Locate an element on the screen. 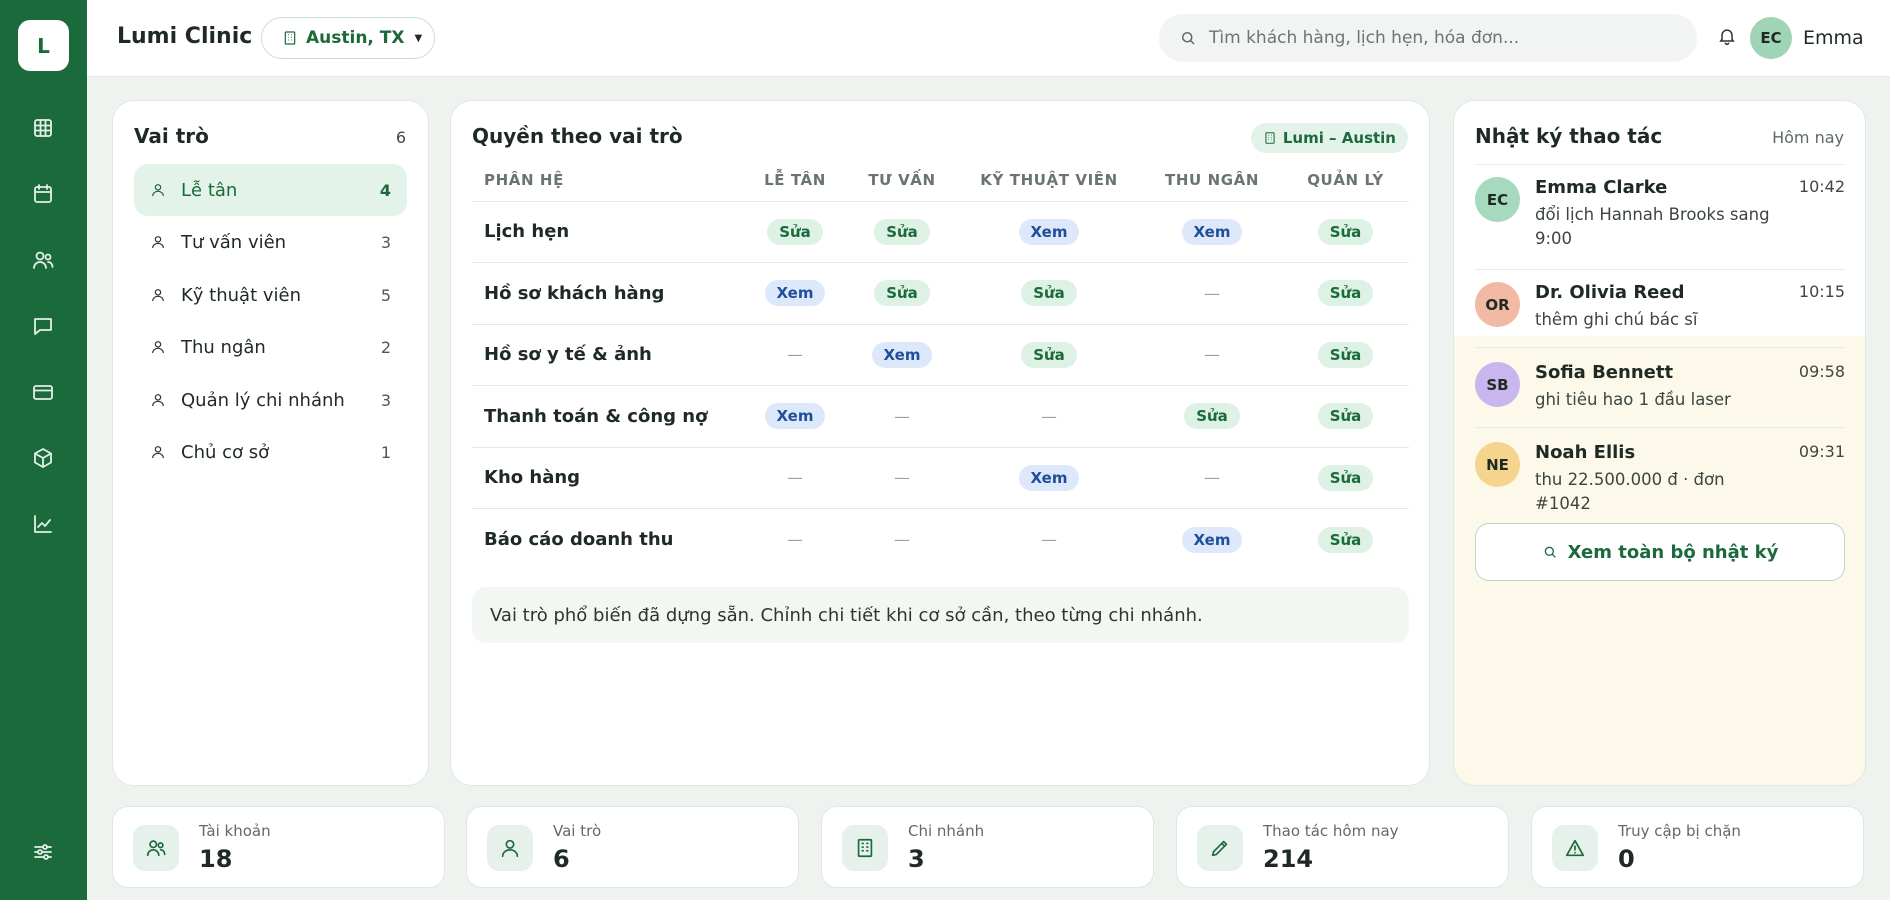  role-item-ky-thuat-vien: Kỹ thuật viên 5 is located at coordinates (270, 295).